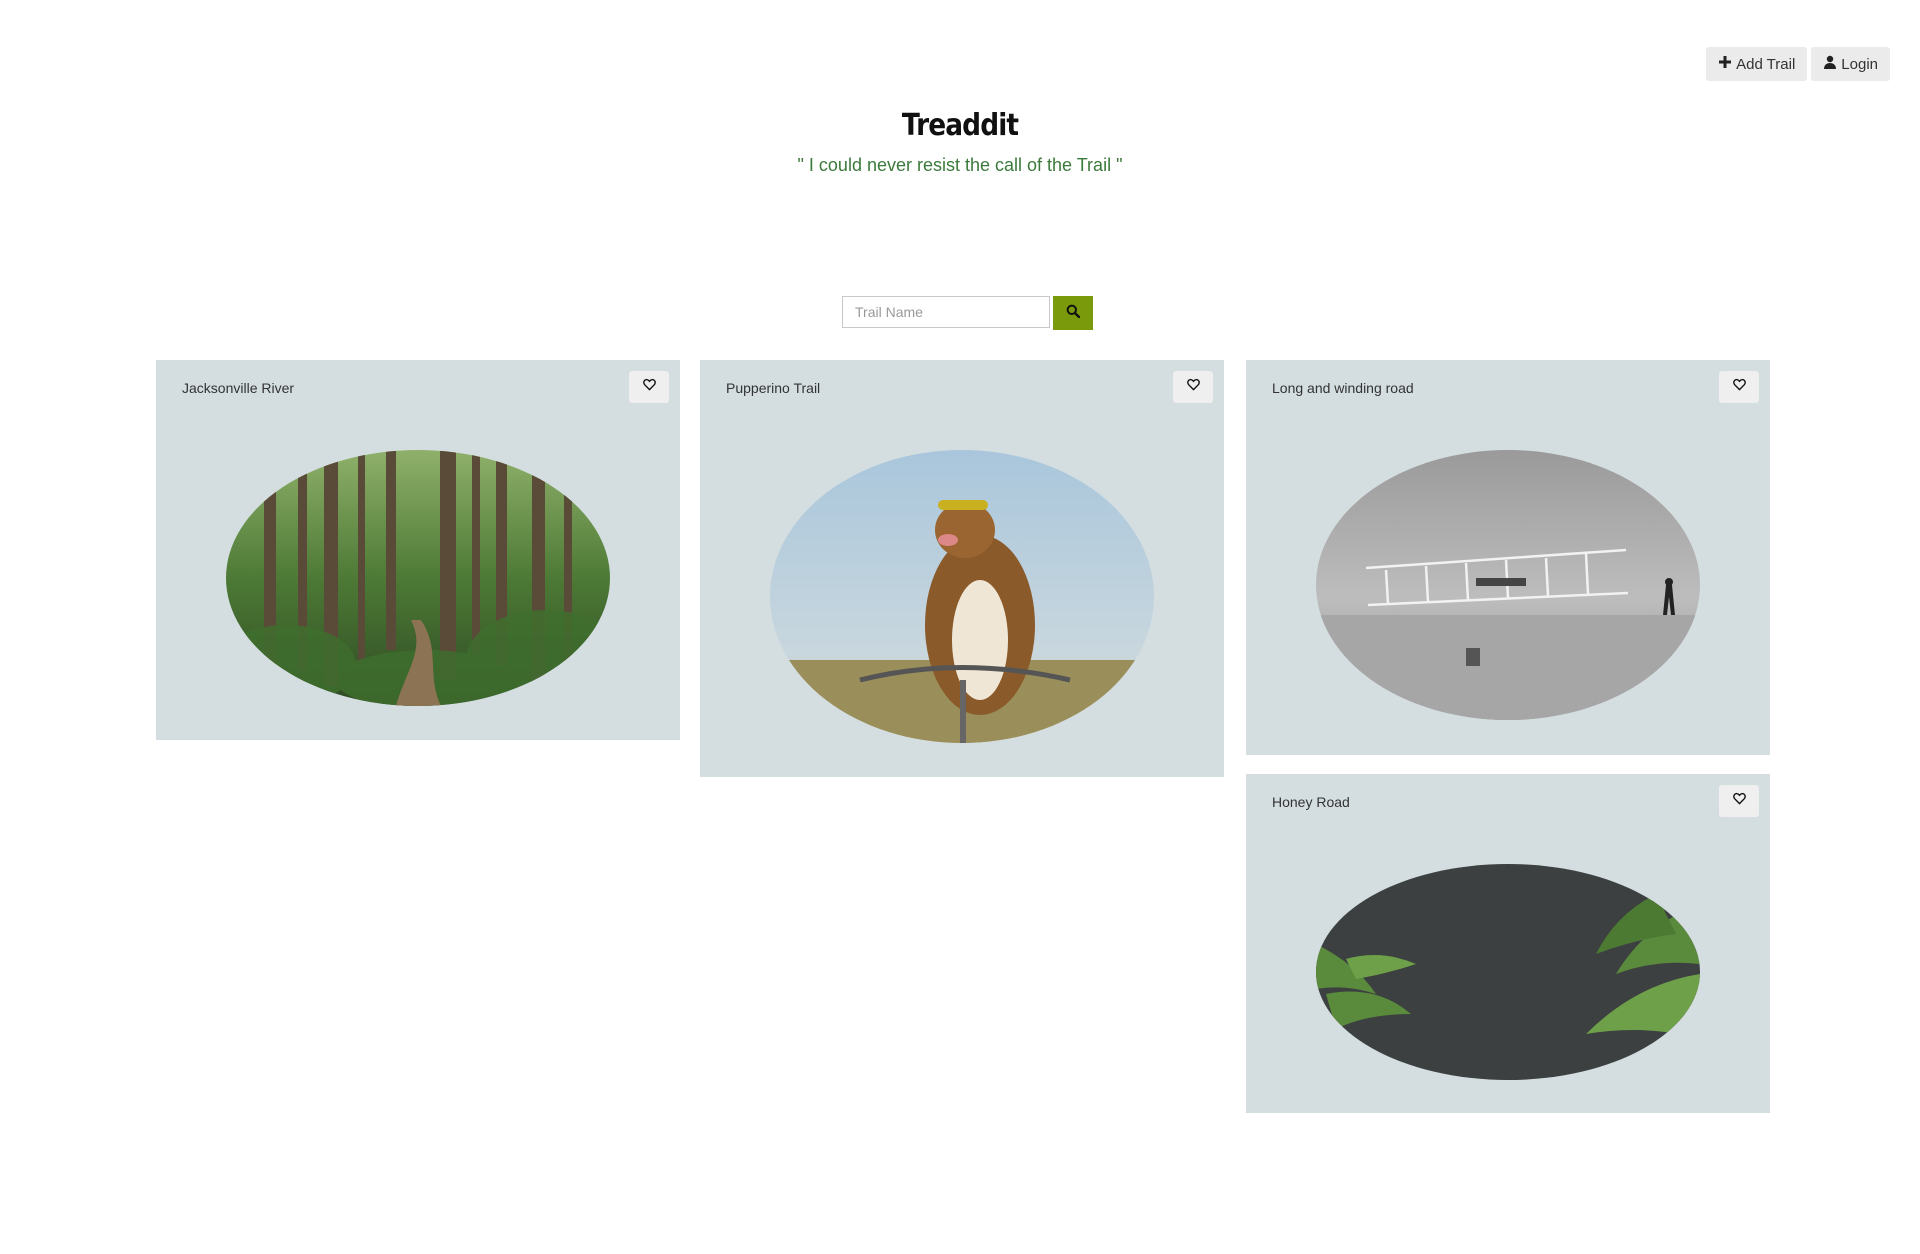  I want to click on search-icon, so click(1073, 313).